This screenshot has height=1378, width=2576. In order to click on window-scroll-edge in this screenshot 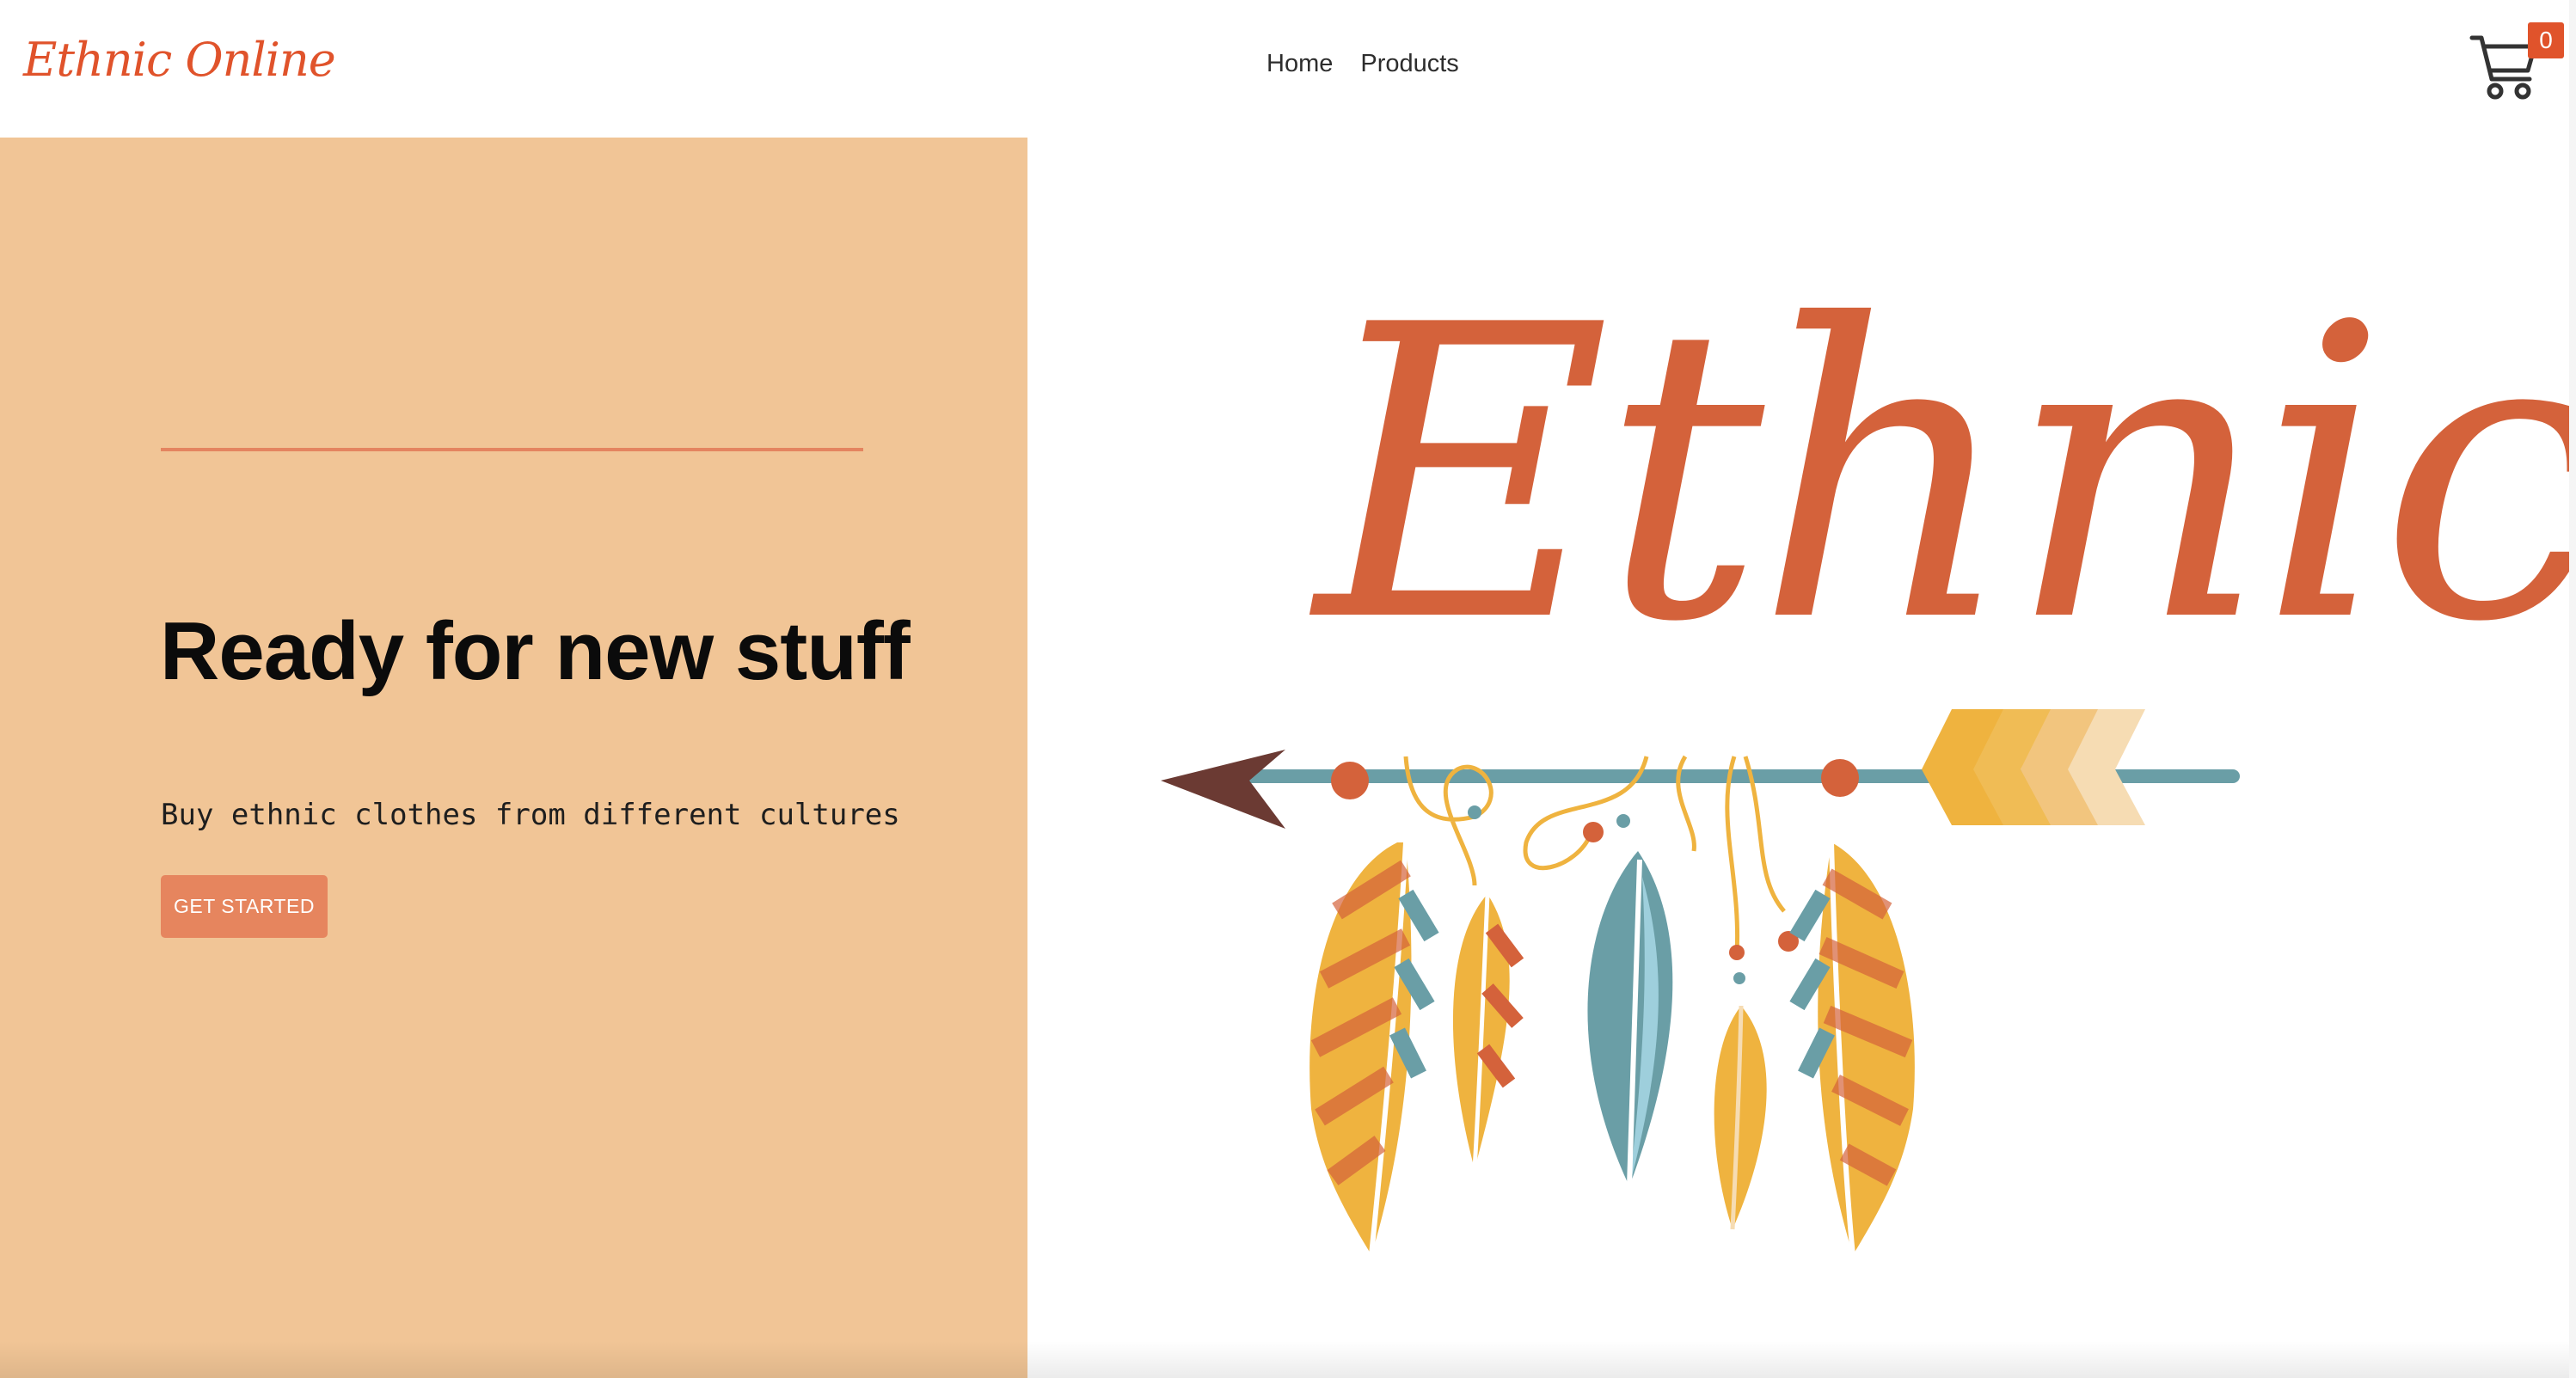, I will do `click(2572, 689)`.